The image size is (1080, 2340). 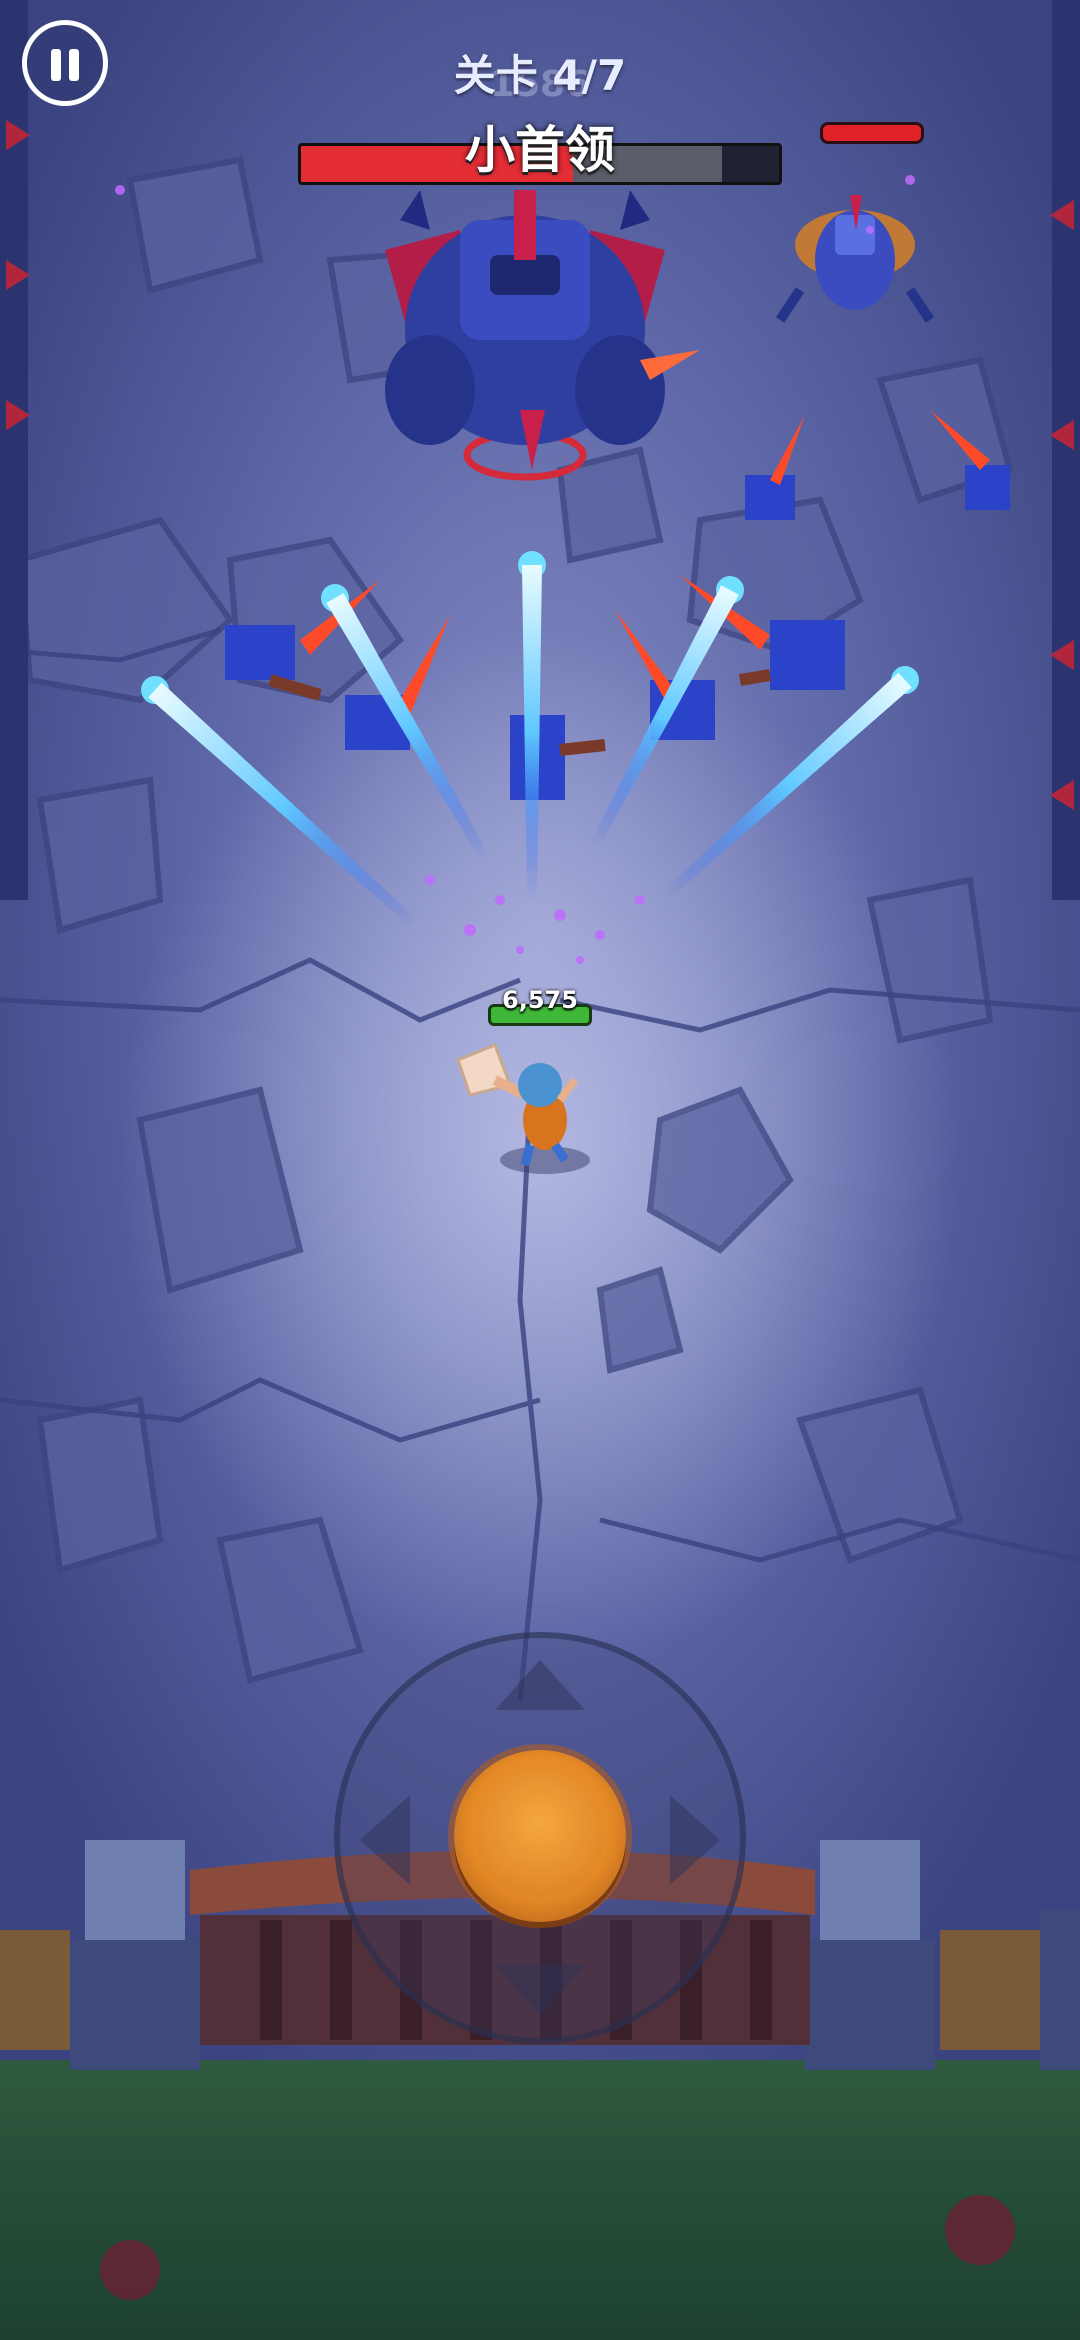 I want to click on boss-name: 小首领, so click(x=540, y=150).